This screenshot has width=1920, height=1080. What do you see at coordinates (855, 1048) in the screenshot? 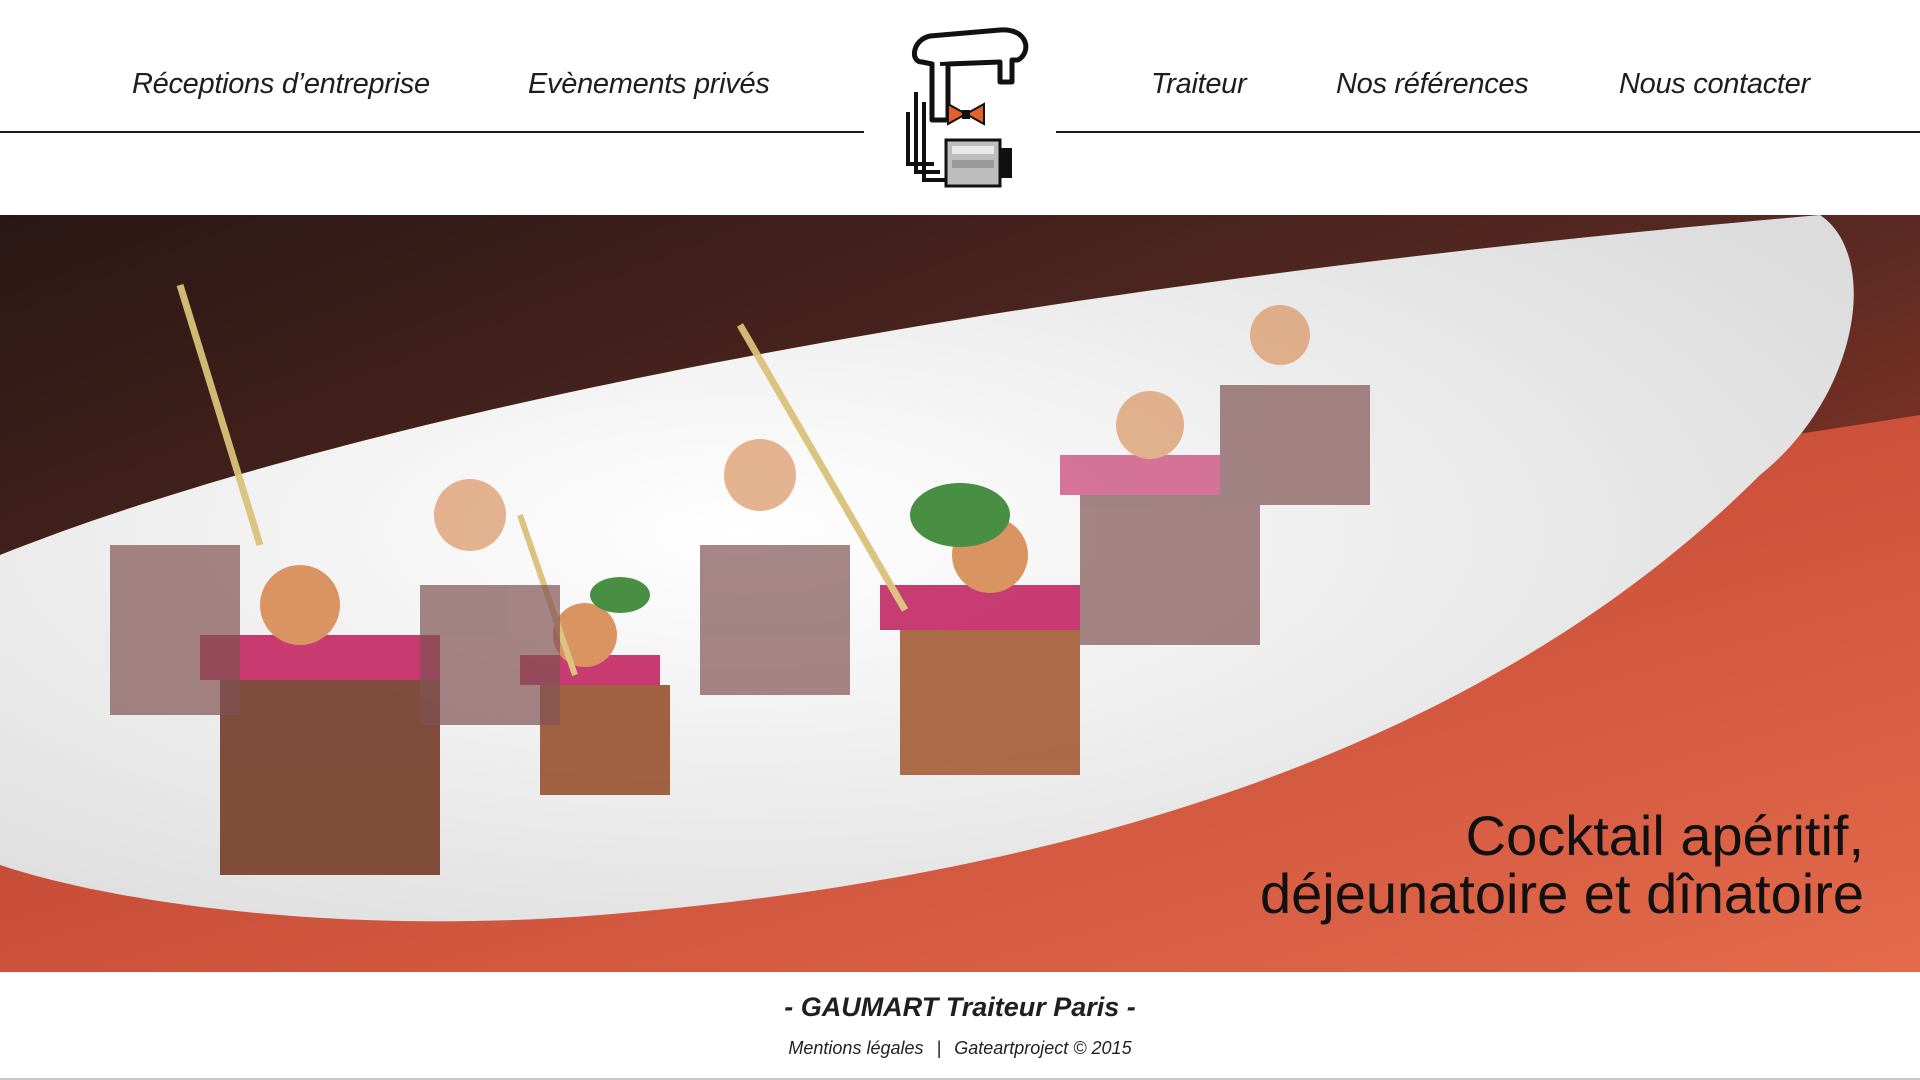
I see `mentions-legales-link: Mentions légales` at bounding box center [855, 1048].